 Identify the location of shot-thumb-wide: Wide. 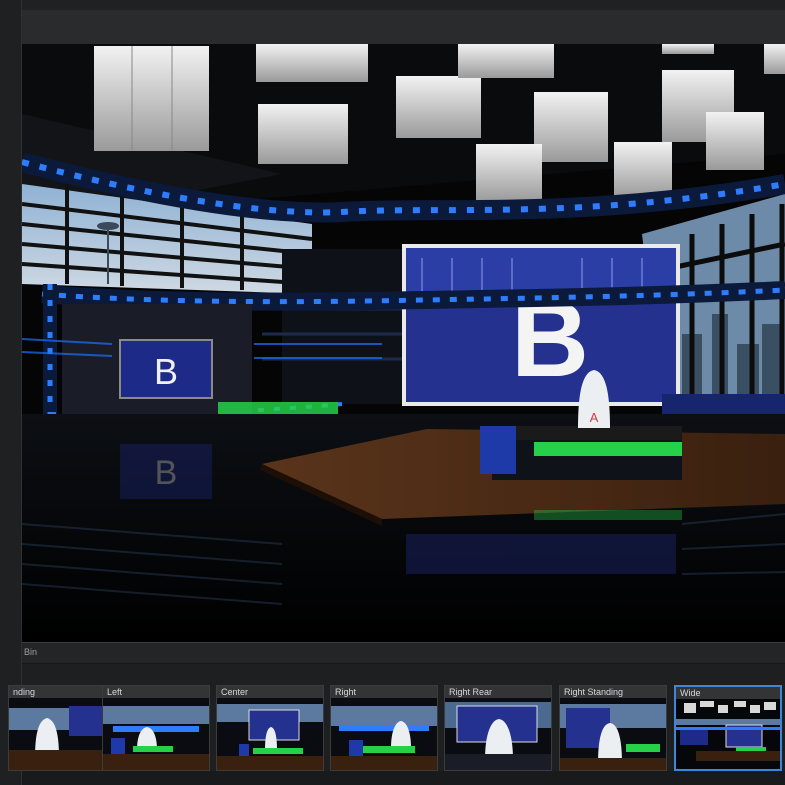
(728, 728).